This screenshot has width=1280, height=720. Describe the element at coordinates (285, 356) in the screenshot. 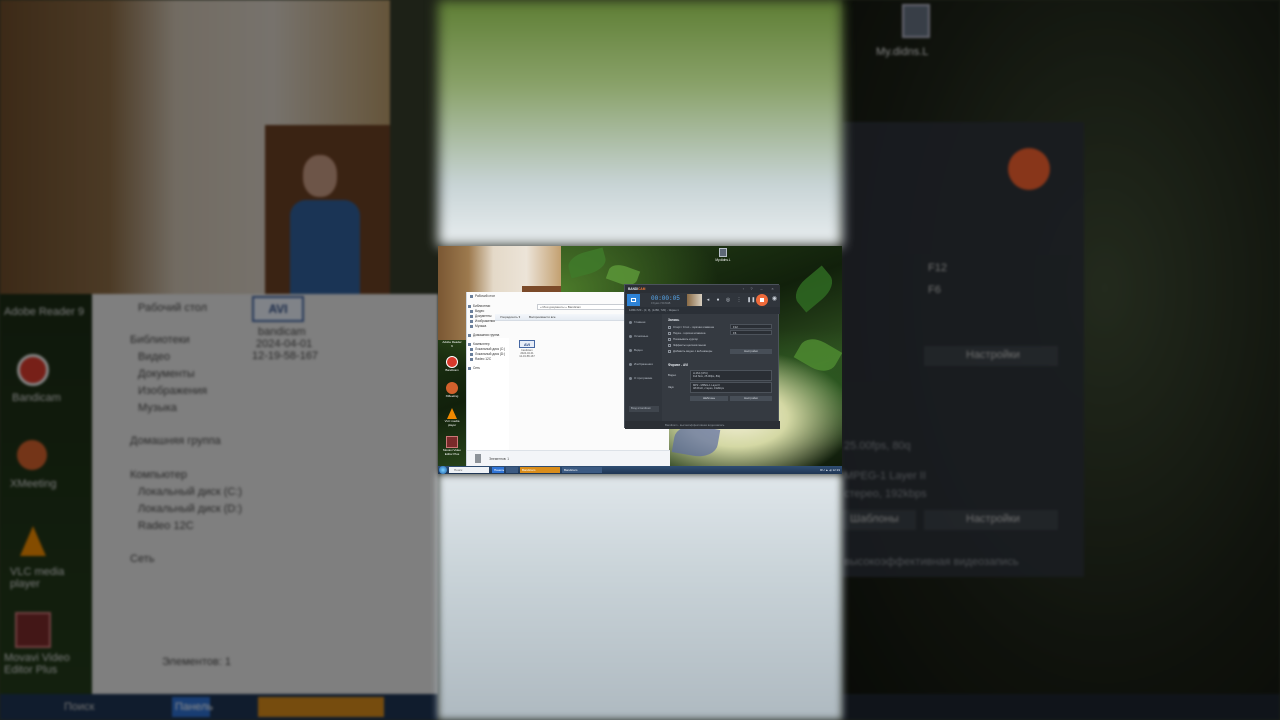

I see `backdrop-file-time: 12-19-58-167` at that location.